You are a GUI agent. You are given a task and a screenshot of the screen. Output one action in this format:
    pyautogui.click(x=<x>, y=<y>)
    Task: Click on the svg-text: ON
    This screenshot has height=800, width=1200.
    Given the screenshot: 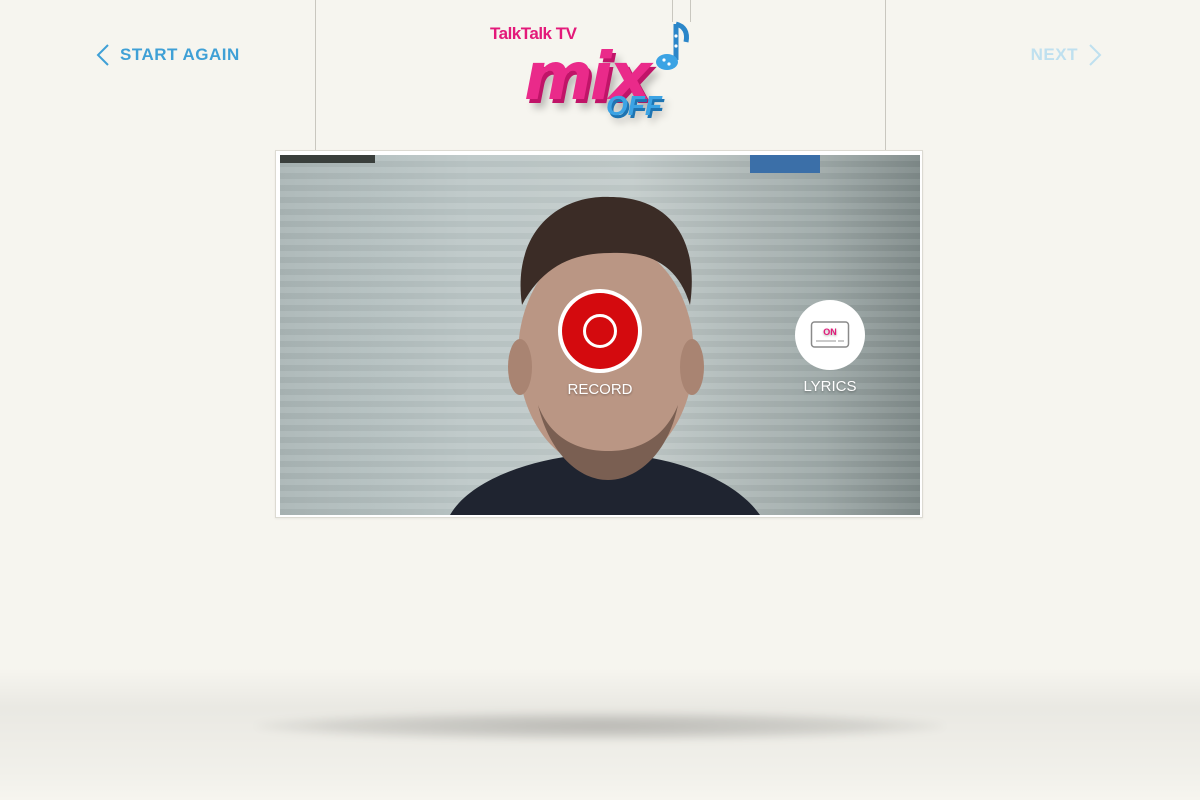 What is the action you would take?
    pyautogui.click(x=830, y=332)
    